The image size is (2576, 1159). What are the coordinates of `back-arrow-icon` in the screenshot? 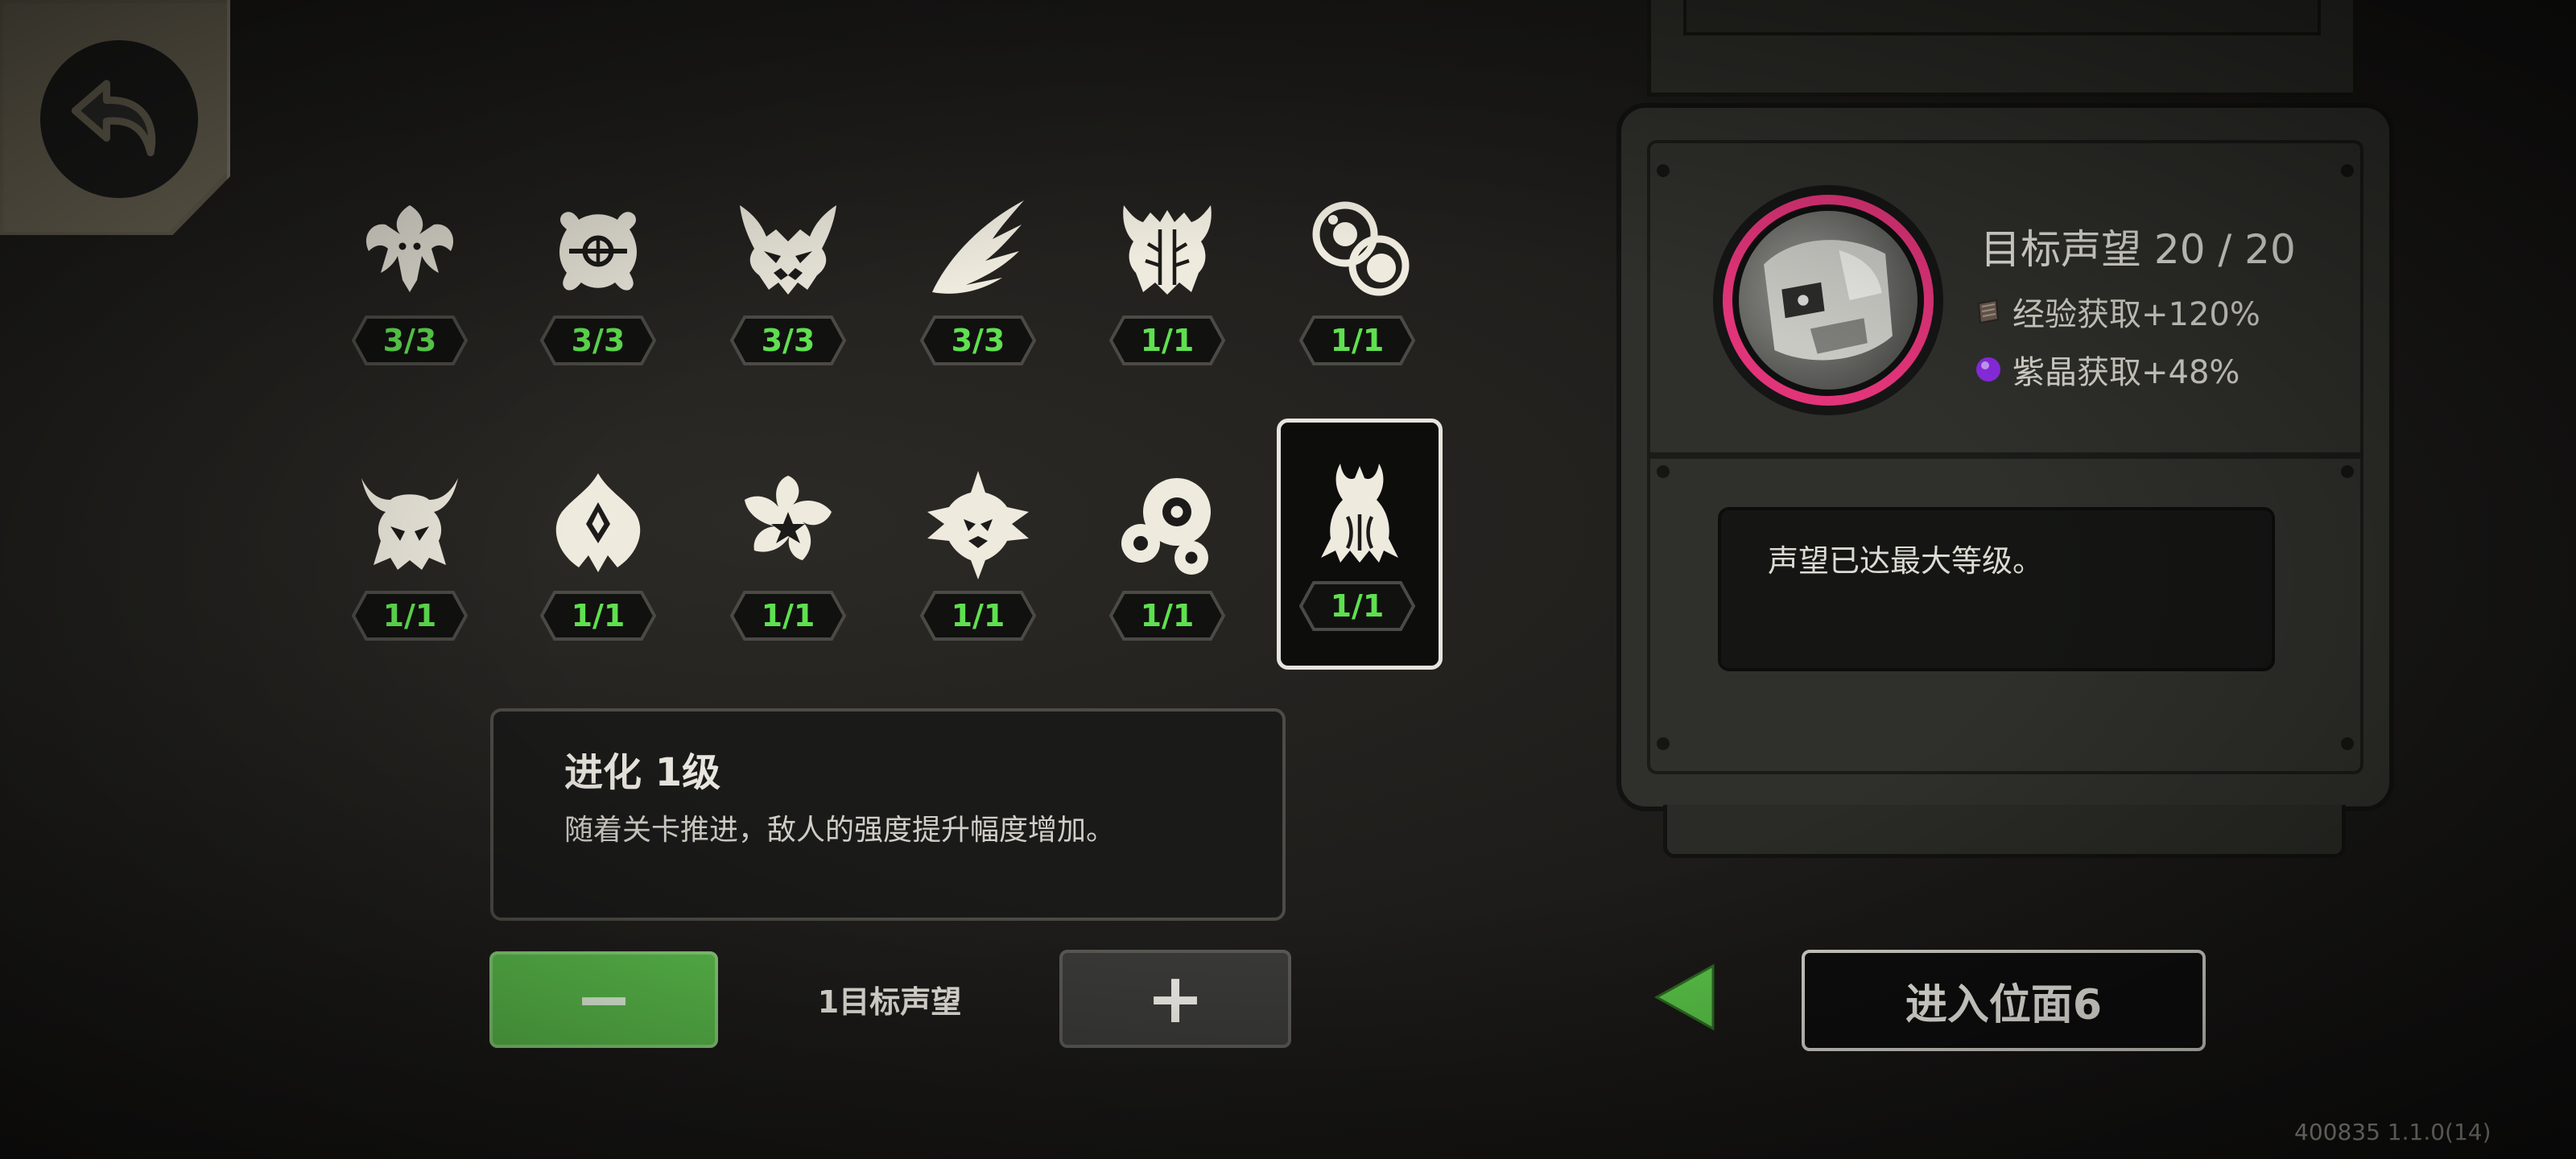 It's located at (119, 119).